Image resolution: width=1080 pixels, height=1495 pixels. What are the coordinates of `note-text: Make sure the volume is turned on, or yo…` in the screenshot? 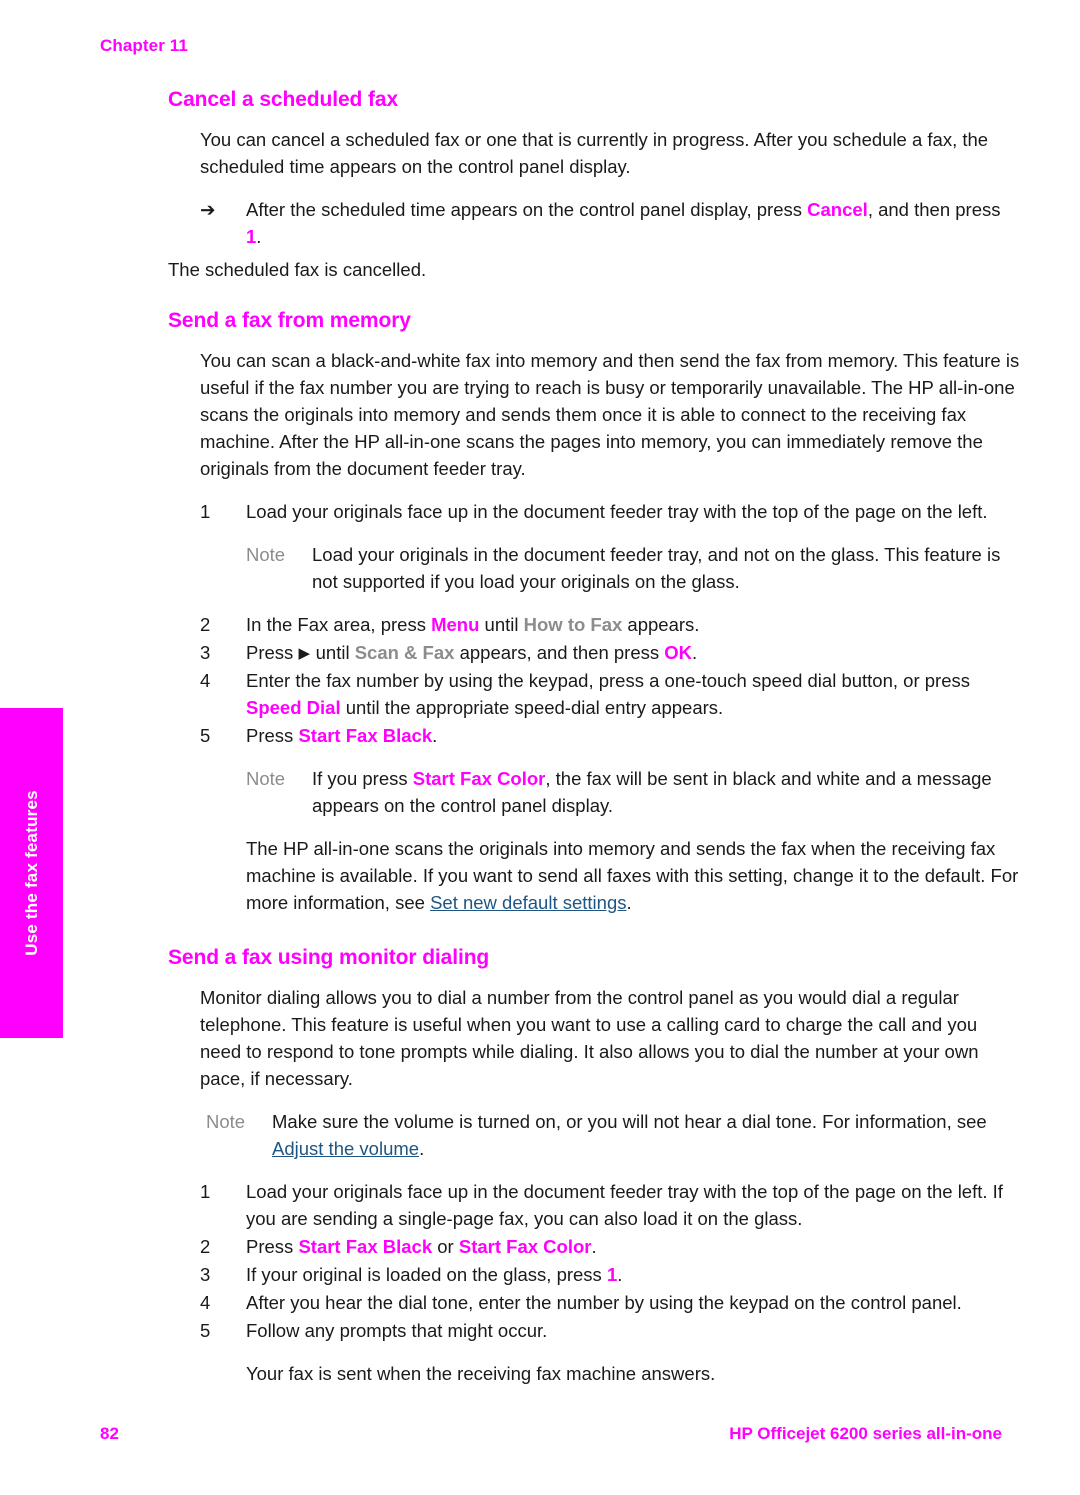 It's located at (646, 1135).